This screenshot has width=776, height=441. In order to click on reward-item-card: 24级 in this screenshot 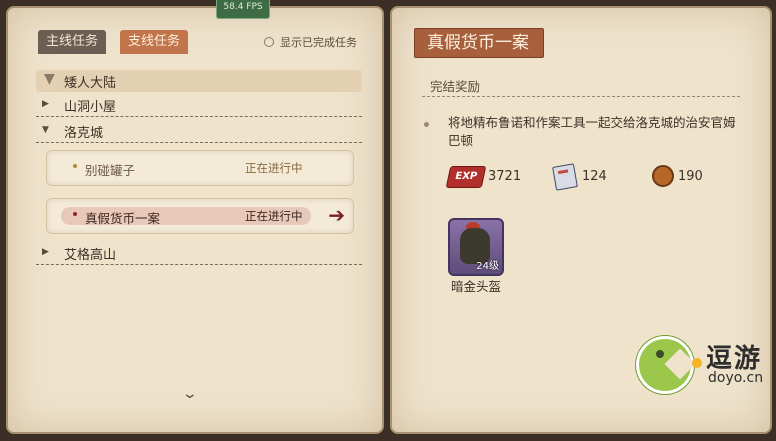, I will do `click(476, 247)`.